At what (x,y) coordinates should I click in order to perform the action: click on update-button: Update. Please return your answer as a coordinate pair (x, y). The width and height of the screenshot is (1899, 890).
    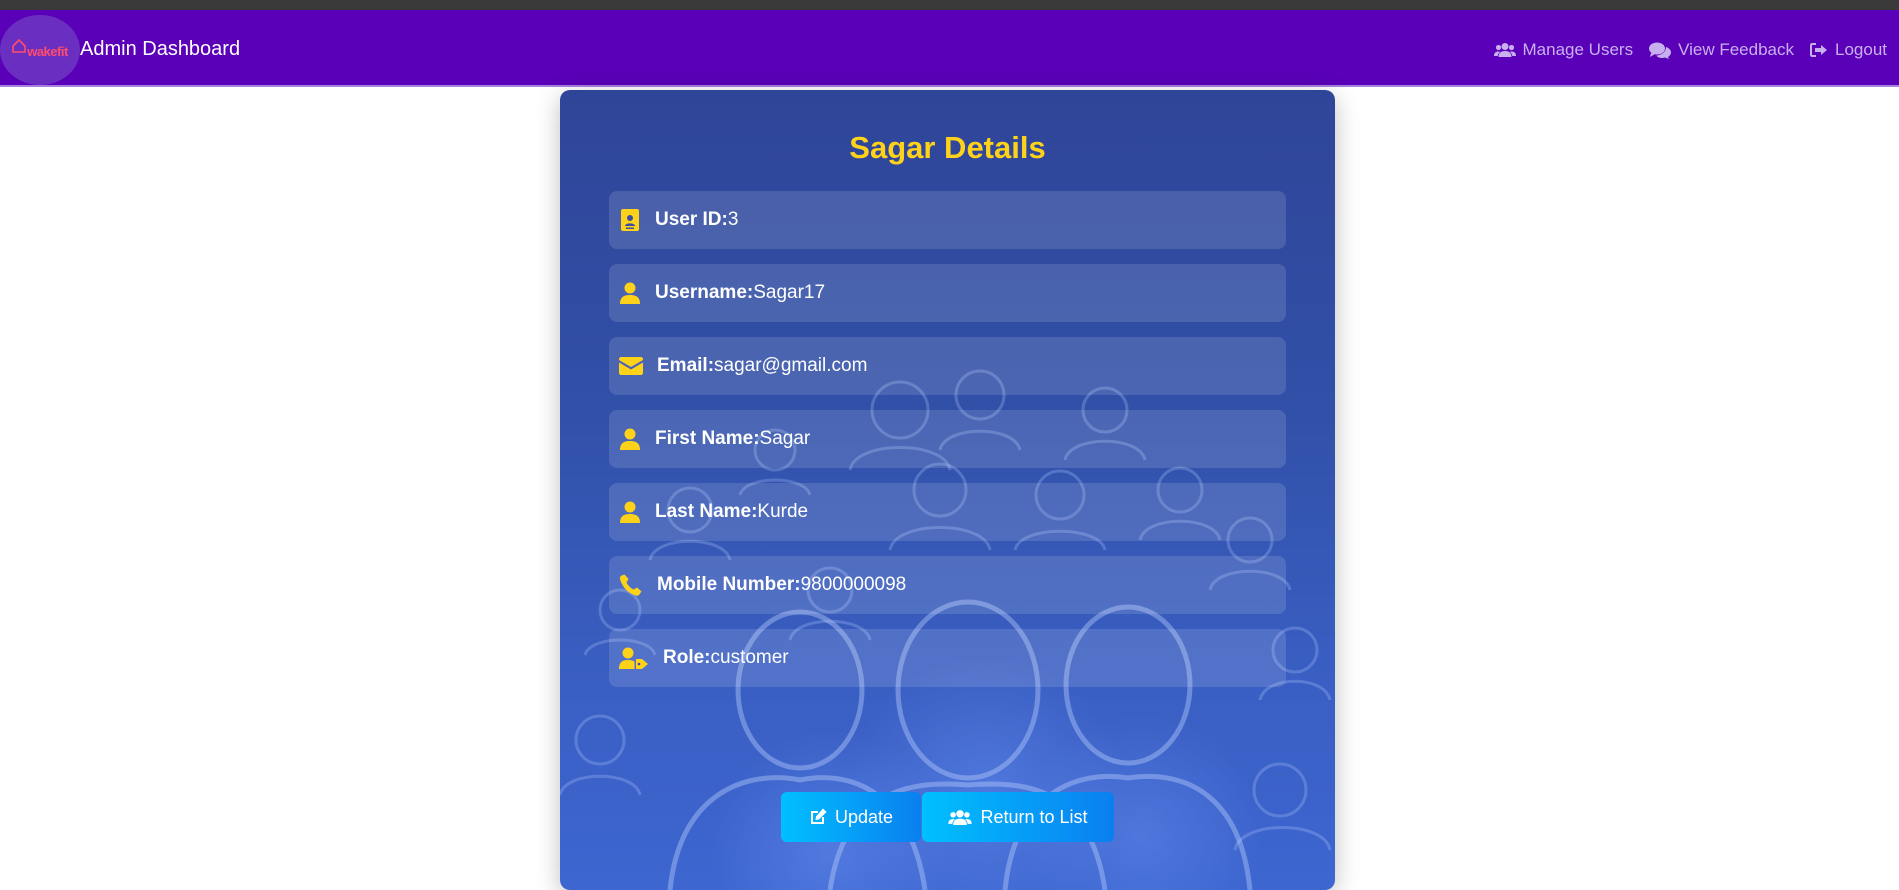
    Looking at the image, I should click on (851, 817).